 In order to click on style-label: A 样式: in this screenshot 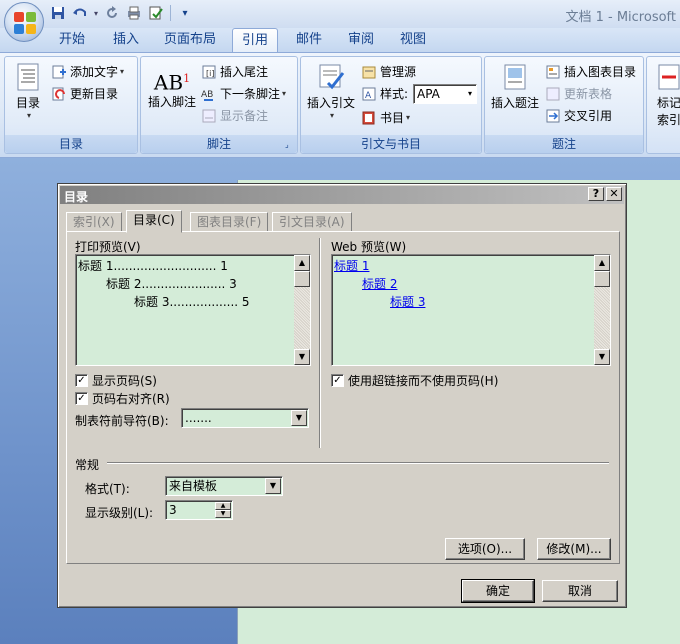, I will do `click(384, 93)`.